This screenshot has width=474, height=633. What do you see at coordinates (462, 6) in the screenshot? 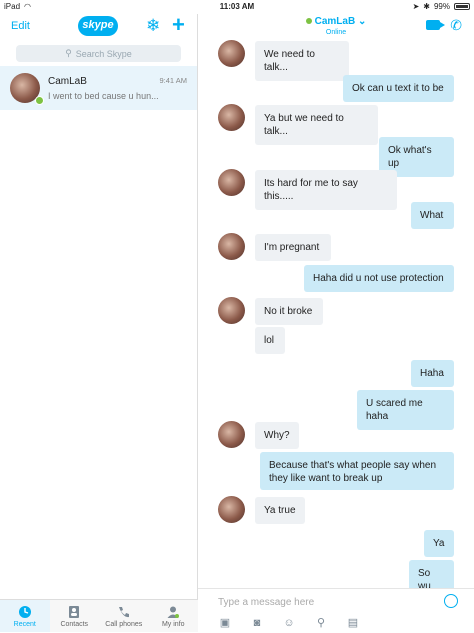
I see `battery-icon` at bounding box center [462, 6].